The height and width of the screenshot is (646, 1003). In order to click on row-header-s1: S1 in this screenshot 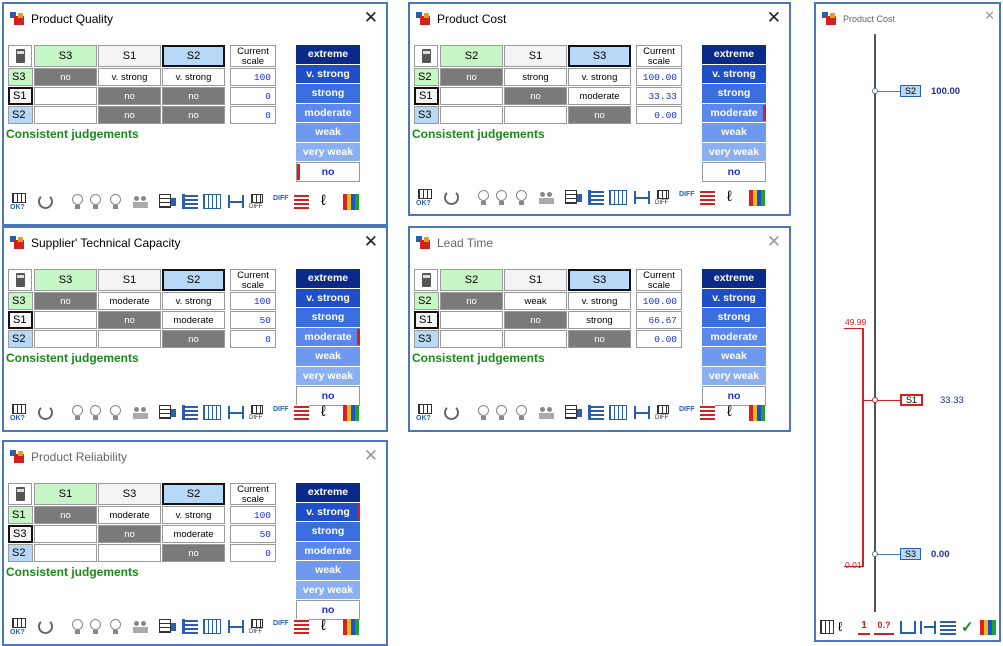, I will do `click(20, 515)`.